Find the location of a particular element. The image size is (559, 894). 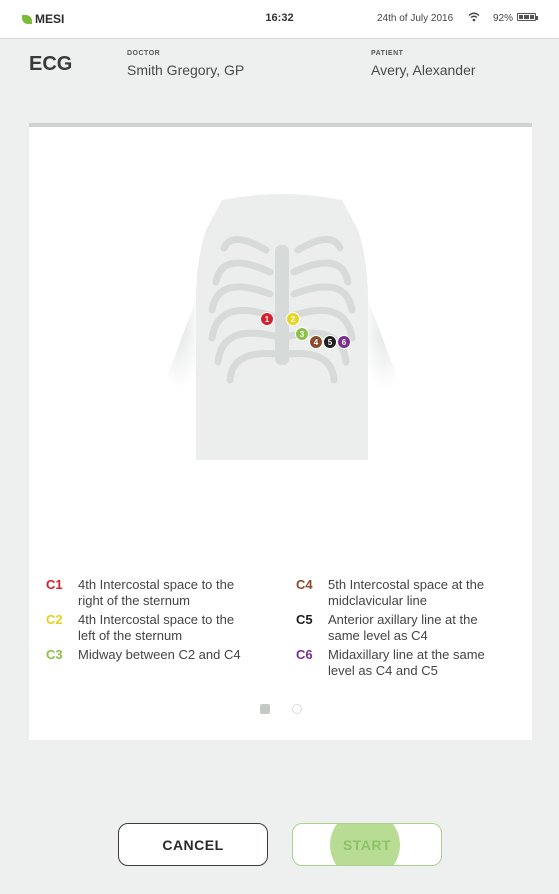

electrode-number: 1 is located at coordinates (267, 319).